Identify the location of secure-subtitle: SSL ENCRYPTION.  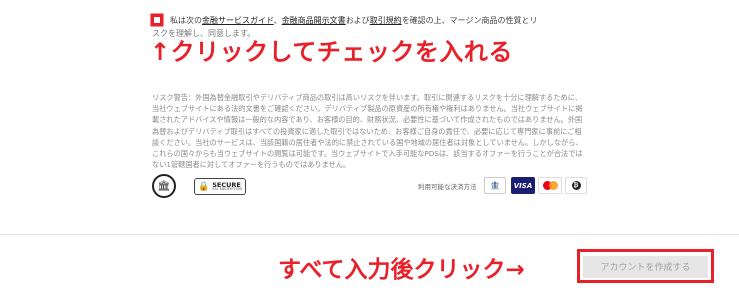
(227, 189).